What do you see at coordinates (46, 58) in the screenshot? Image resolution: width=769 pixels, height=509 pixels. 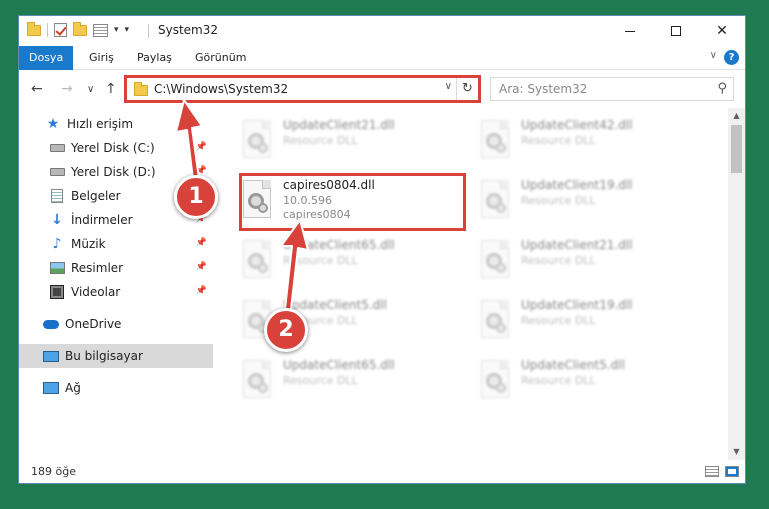 I see `tab-dosya: Dosya` at bounding box center [46, 58].